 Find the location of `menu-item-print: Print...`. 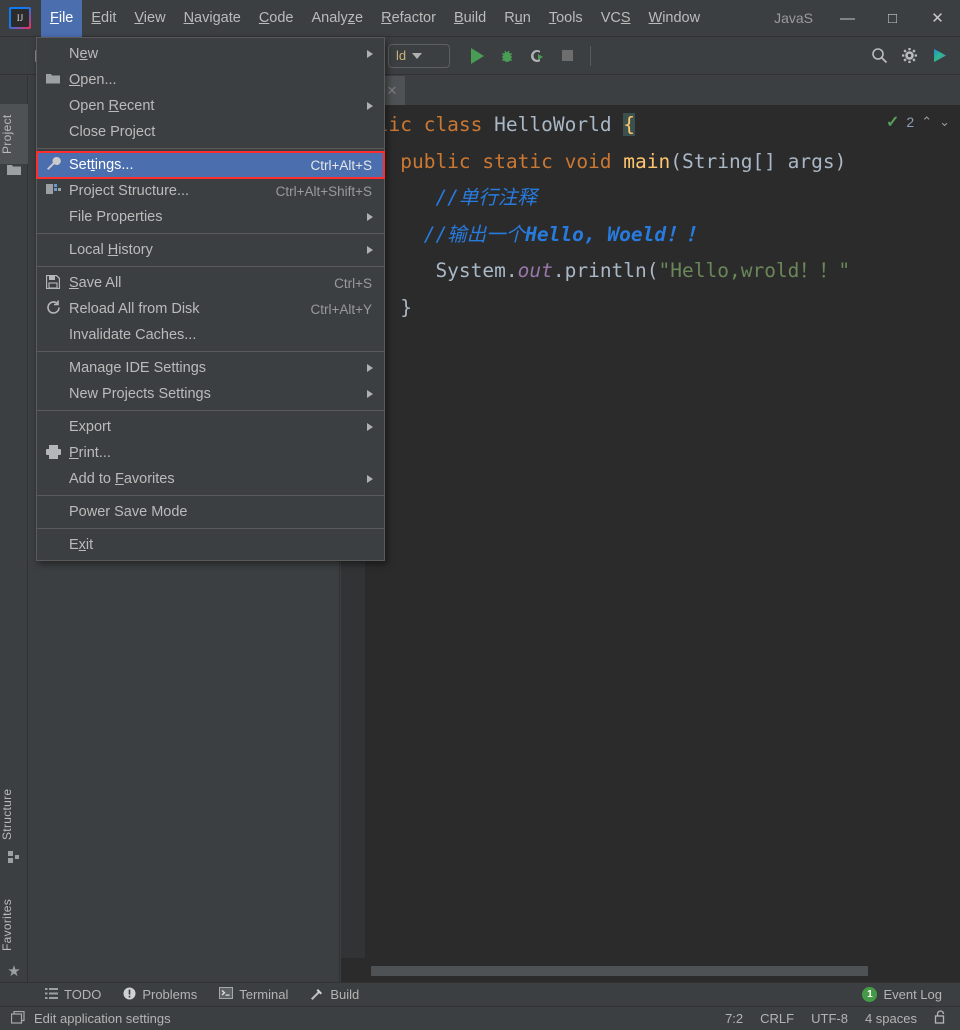

menu-item-print: Print... is located at coordinates (210, 453).